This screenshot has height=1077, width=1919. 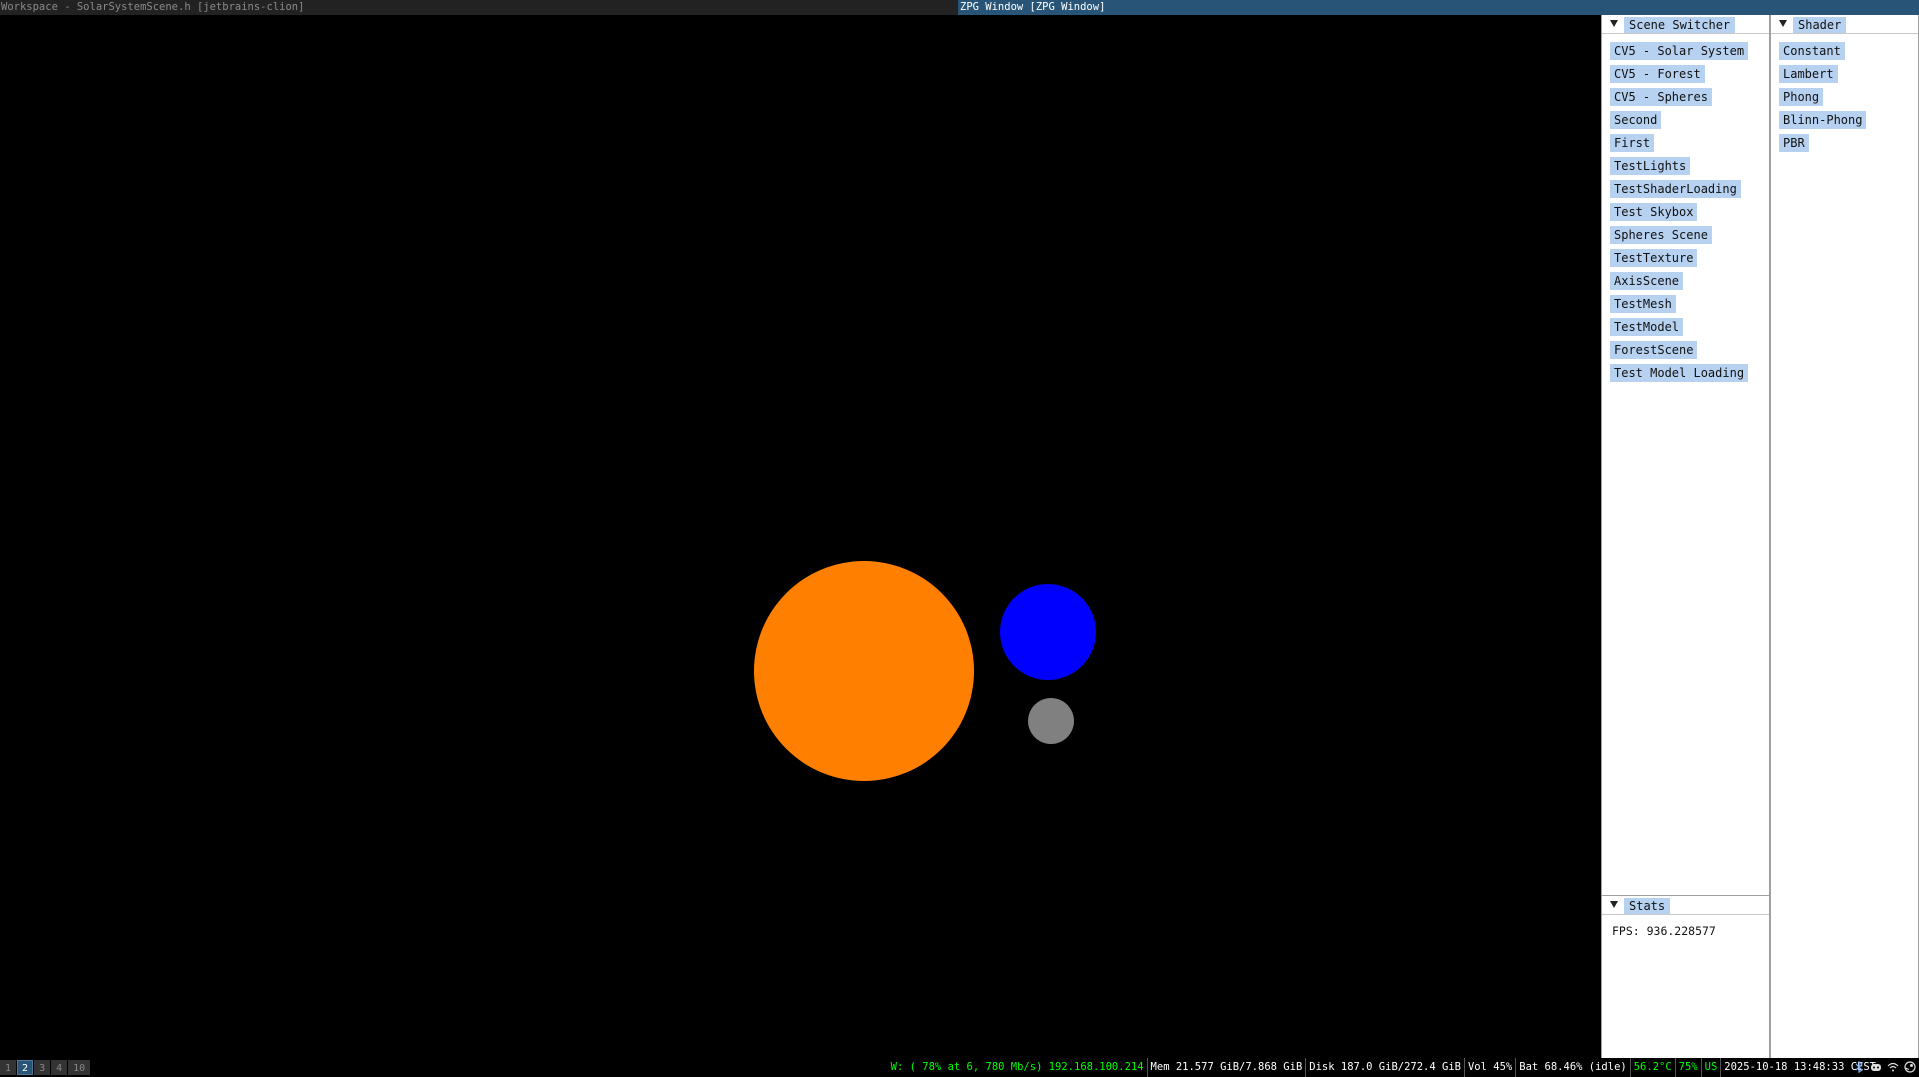 I want to click on workspace-switcher: 1 2 3 4 10, so click(x=45, y=1067).